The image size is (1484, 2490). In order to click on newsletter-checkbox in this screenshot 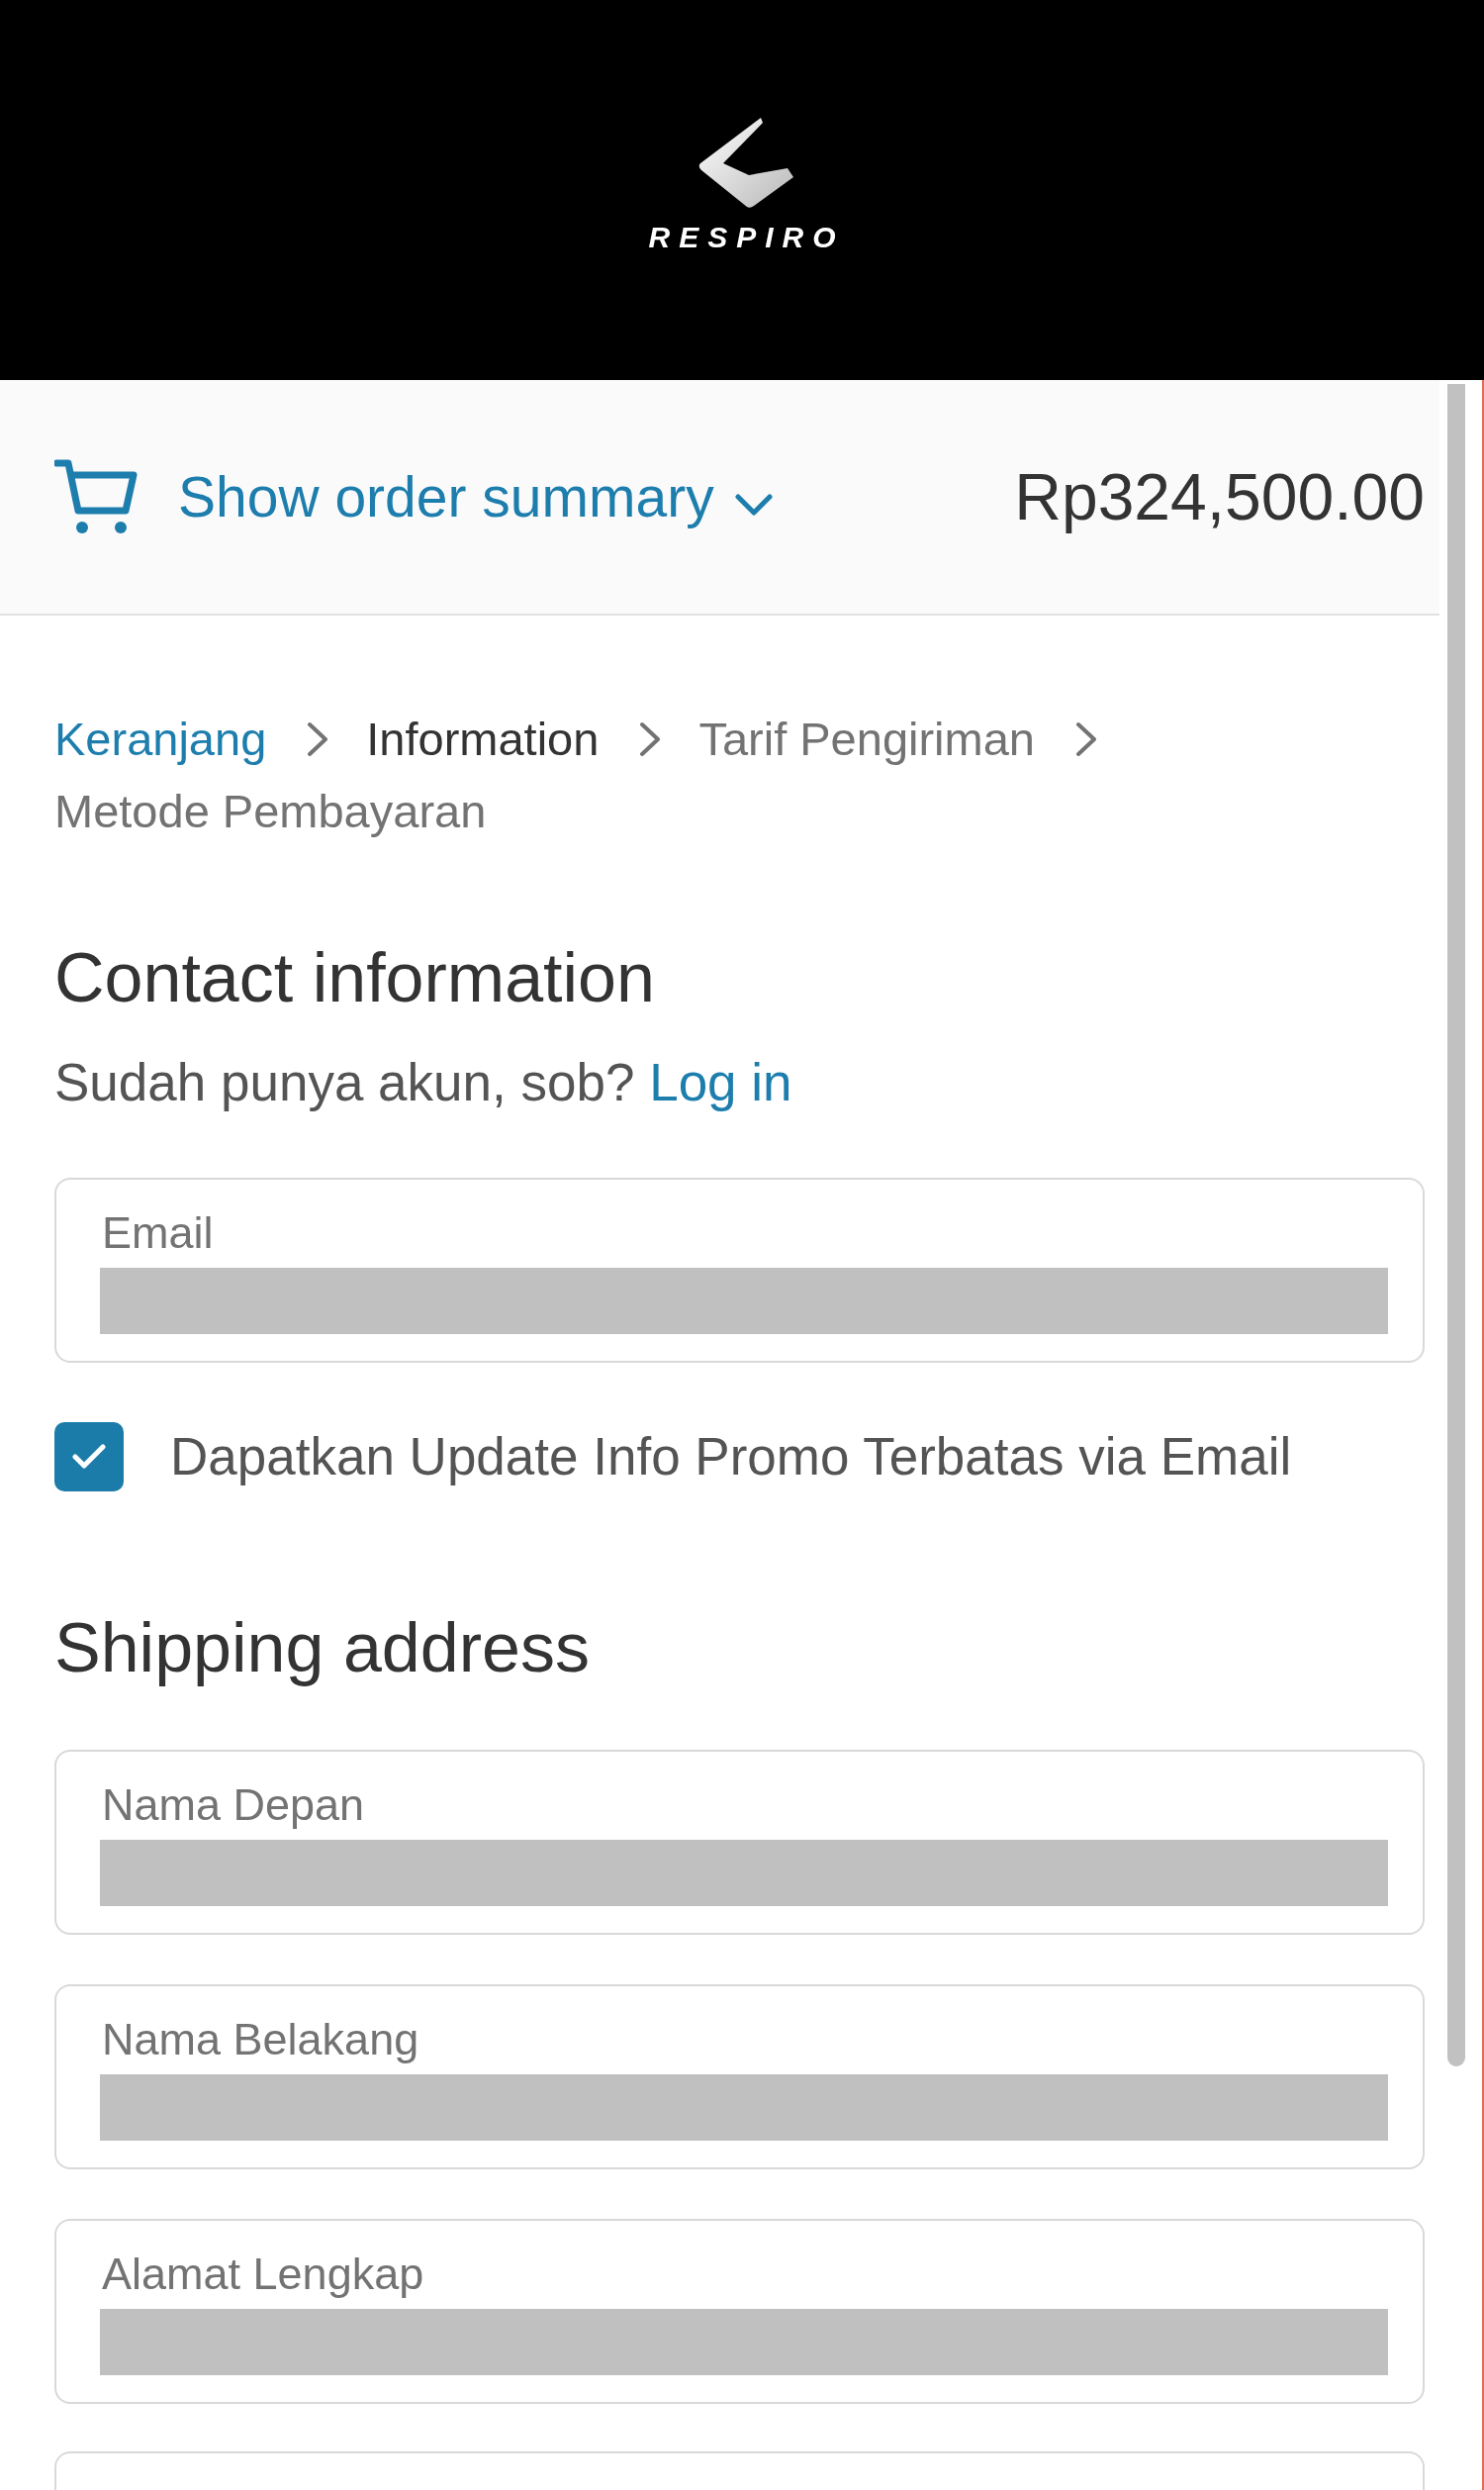, I will do `click(89, 1456)`.